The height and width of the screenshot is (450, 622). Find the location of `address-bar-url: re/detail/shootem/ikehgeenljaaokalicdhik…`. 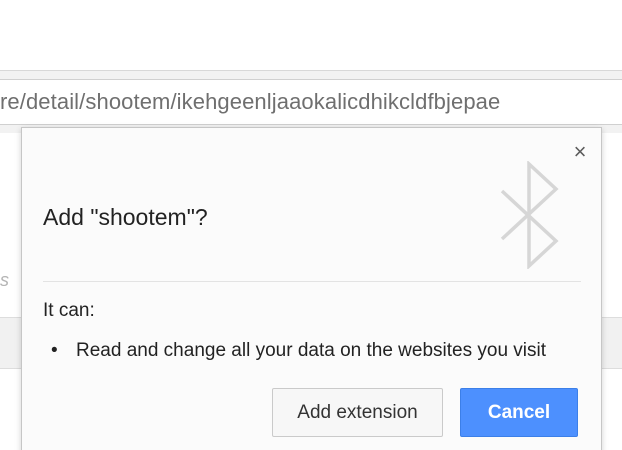

address-bar-url: re/detail/shootem/ikehgeenljaaokalicdhik… is located at coordinates (250, 102).